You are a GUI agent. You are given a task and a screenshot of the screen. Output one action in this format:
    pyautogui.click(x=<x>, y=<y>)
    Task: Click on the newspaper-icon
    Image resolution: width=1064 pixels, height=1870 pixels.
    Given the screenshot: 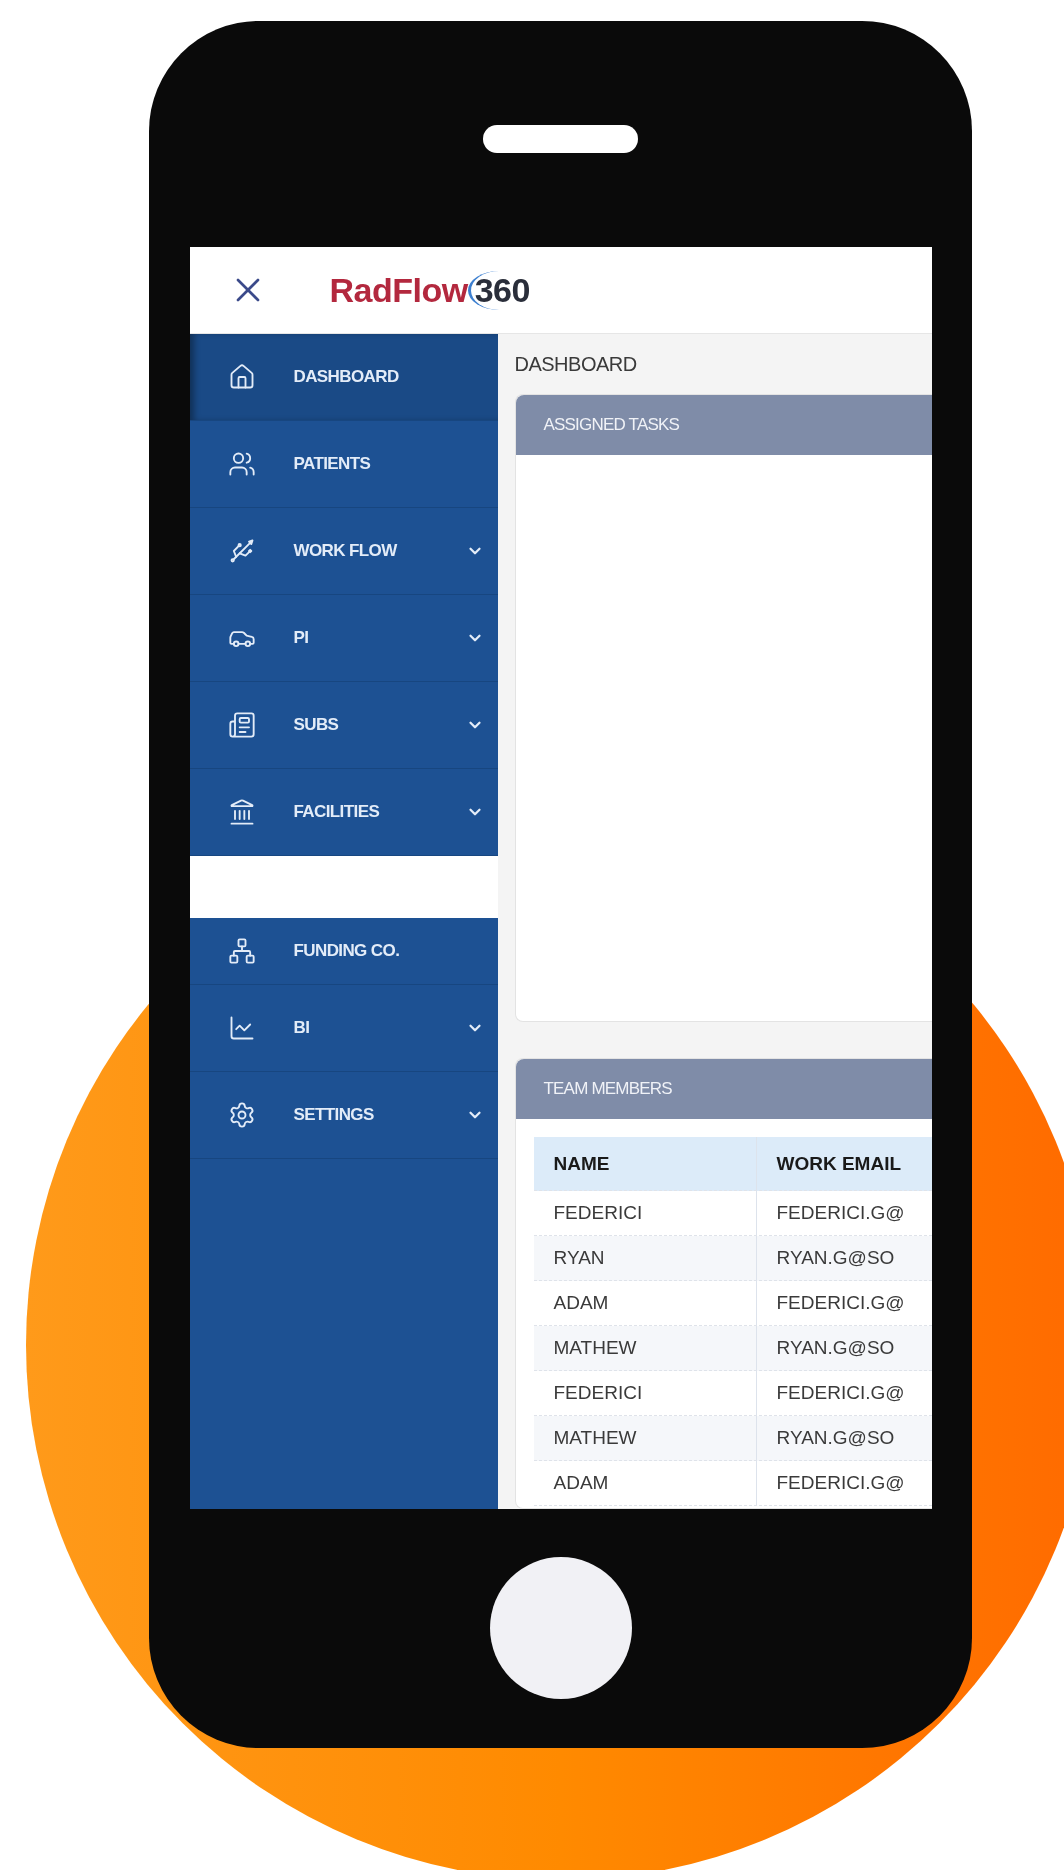 What is the action you would take?
    pyautogui.click(x=241, y=725)
    